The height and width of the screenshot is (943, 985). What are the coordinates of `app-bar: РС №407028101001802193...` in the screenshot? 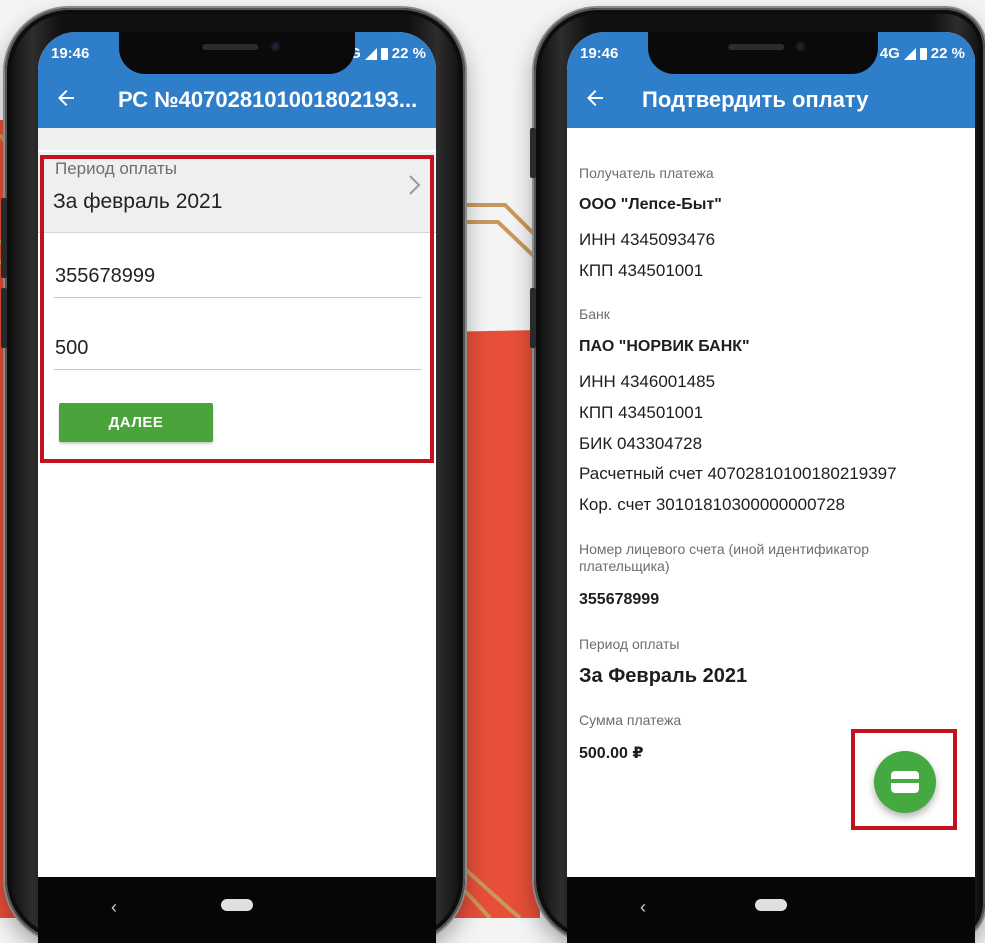 It's located at (237, 100).